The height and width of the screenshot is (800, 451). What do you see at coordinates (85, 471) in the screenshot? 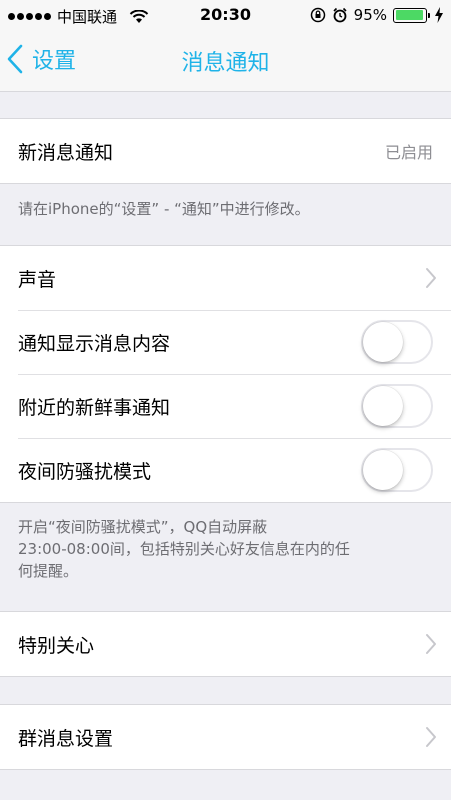
I see `night-mode-label: 夜间防骚扰模式` at bounding box center [85, 471].